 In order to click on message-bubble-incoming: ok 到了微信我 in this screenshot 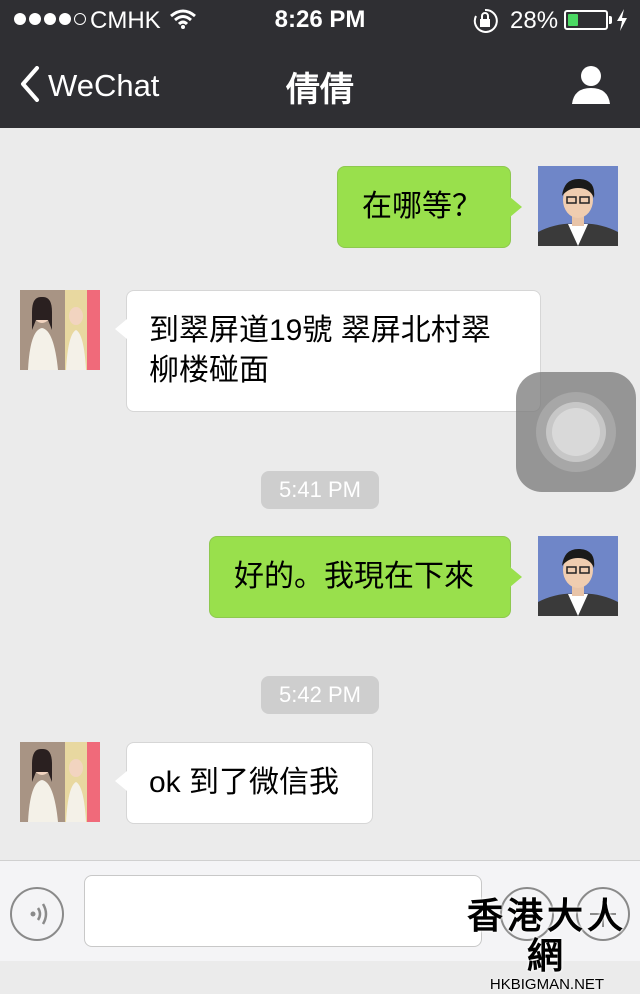, I will do `click(244, 783)`.